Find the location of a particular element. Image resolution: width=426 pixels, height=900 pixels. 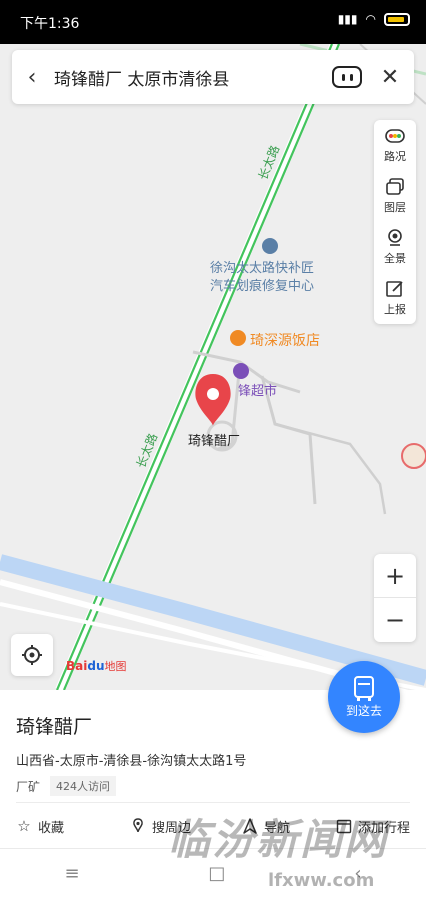

search-bar: ‹ 琦锋醋厂 太原市清徐县 ✕ is located at coordinates (213, 77).